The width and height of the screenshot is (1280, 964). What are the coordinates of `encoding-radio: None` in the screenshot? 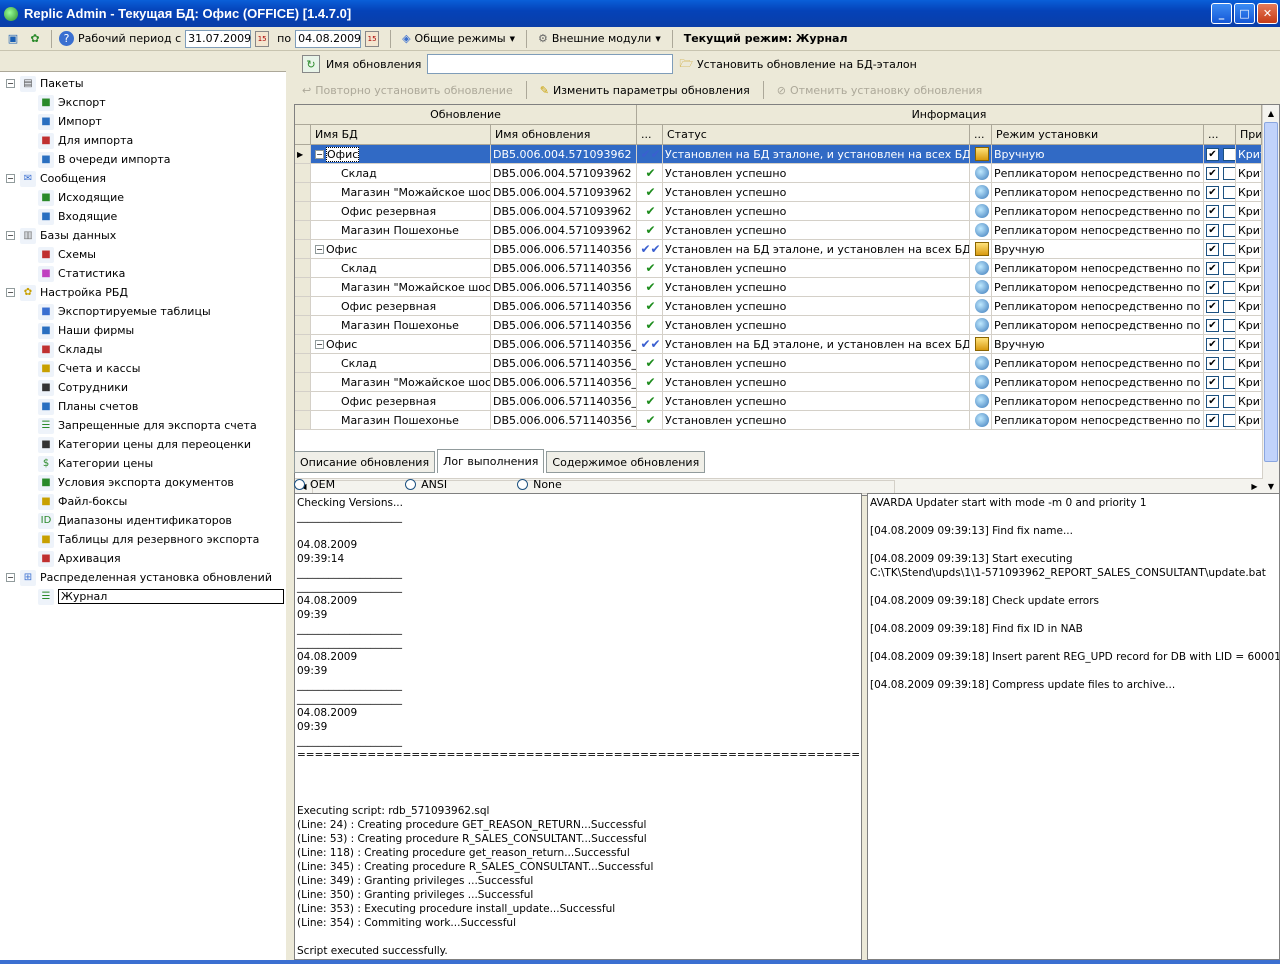 It's located at (539, 484).